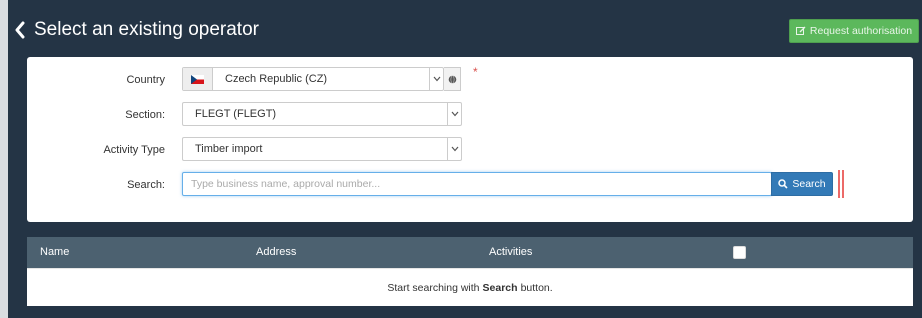  I want to click on search-label: Search:, so click(146, 185).